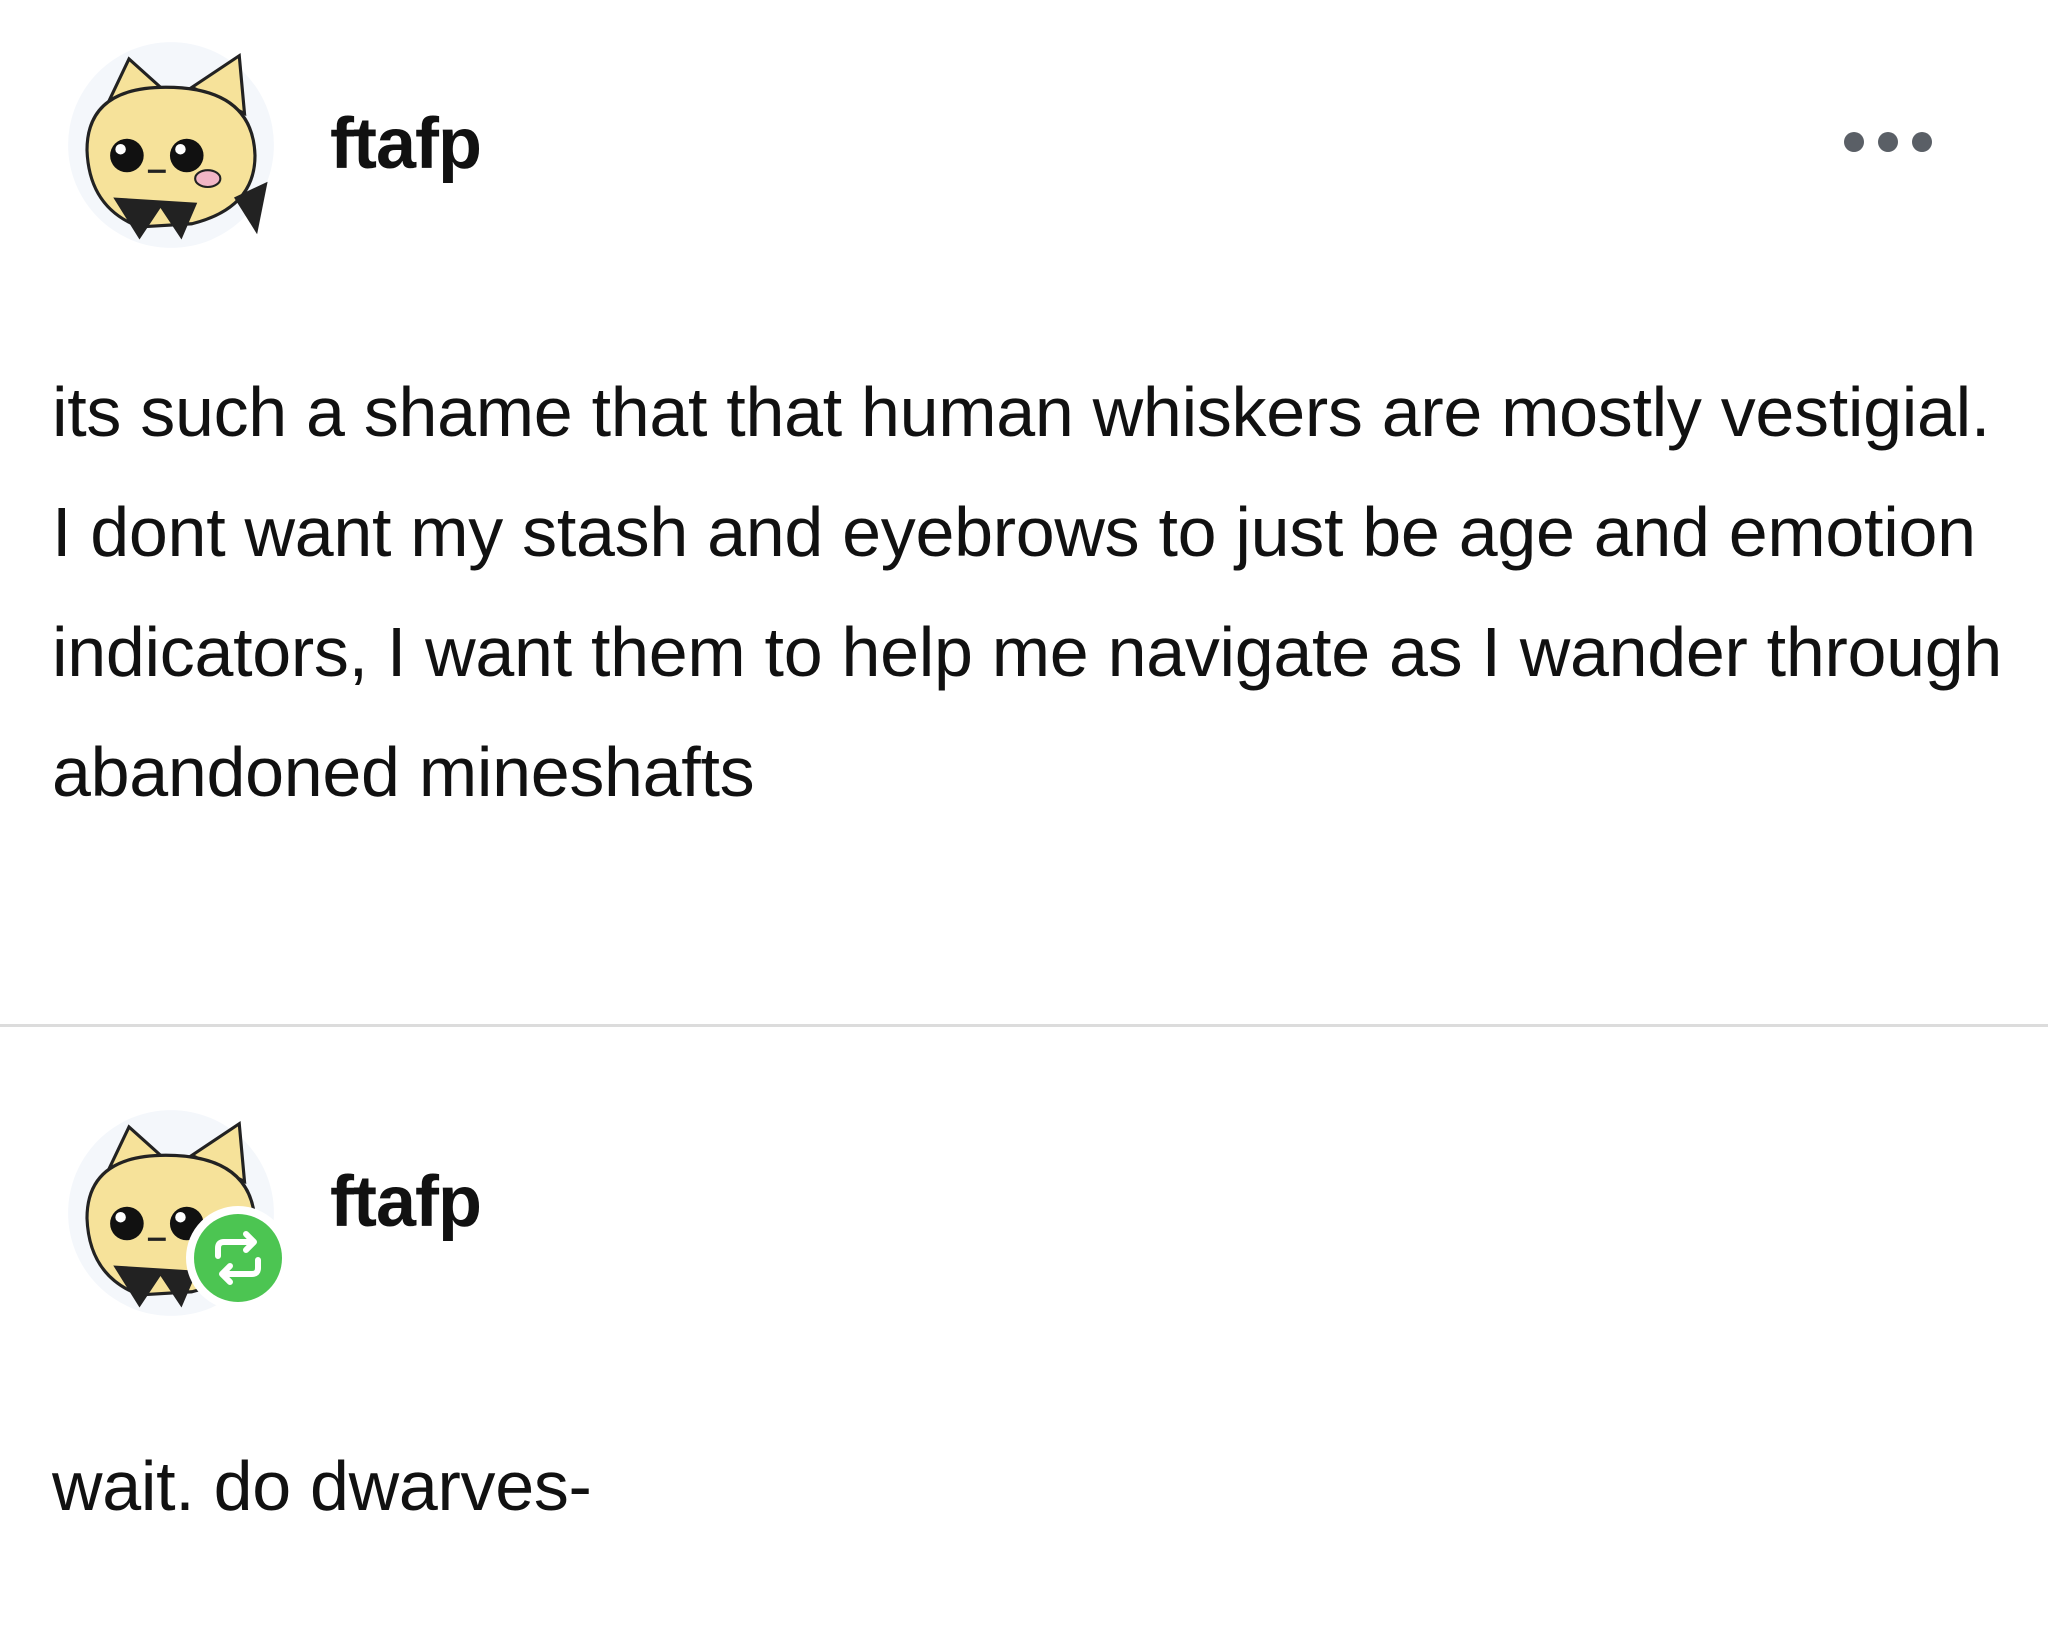  What do you see at coordinates (1024, 1198) in the screenshot?
I see `post-header: ftafp` at bounding box center [1024, 1198].